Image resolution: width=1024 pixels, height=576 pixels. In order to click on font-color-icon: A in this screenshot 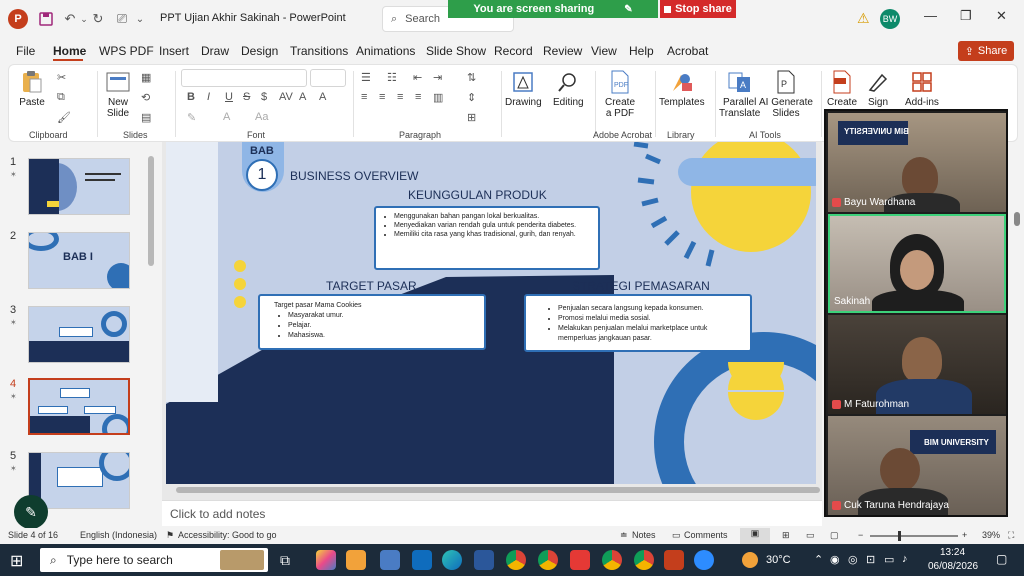, I will do `click(226, 117)`.